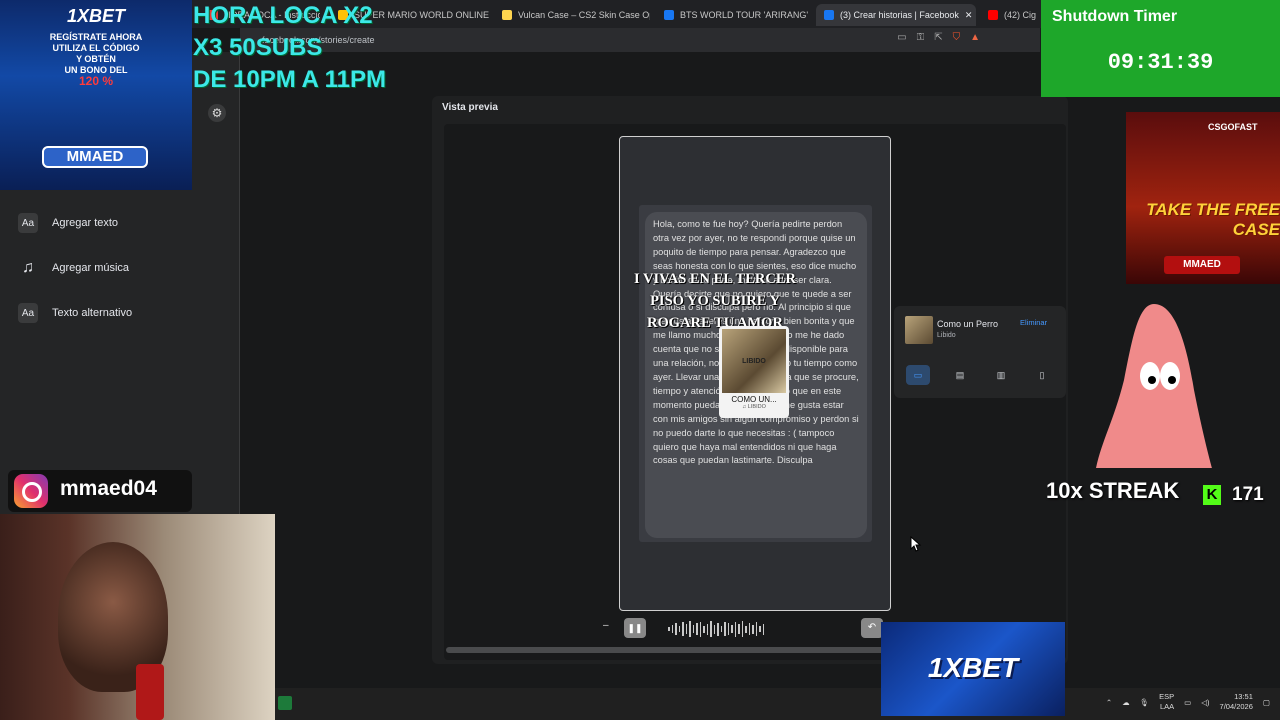  What do you see at coordinates (968, 324) in the screenshot?
I see `song-title: Como un Perro` at bounding box center [968, 324].